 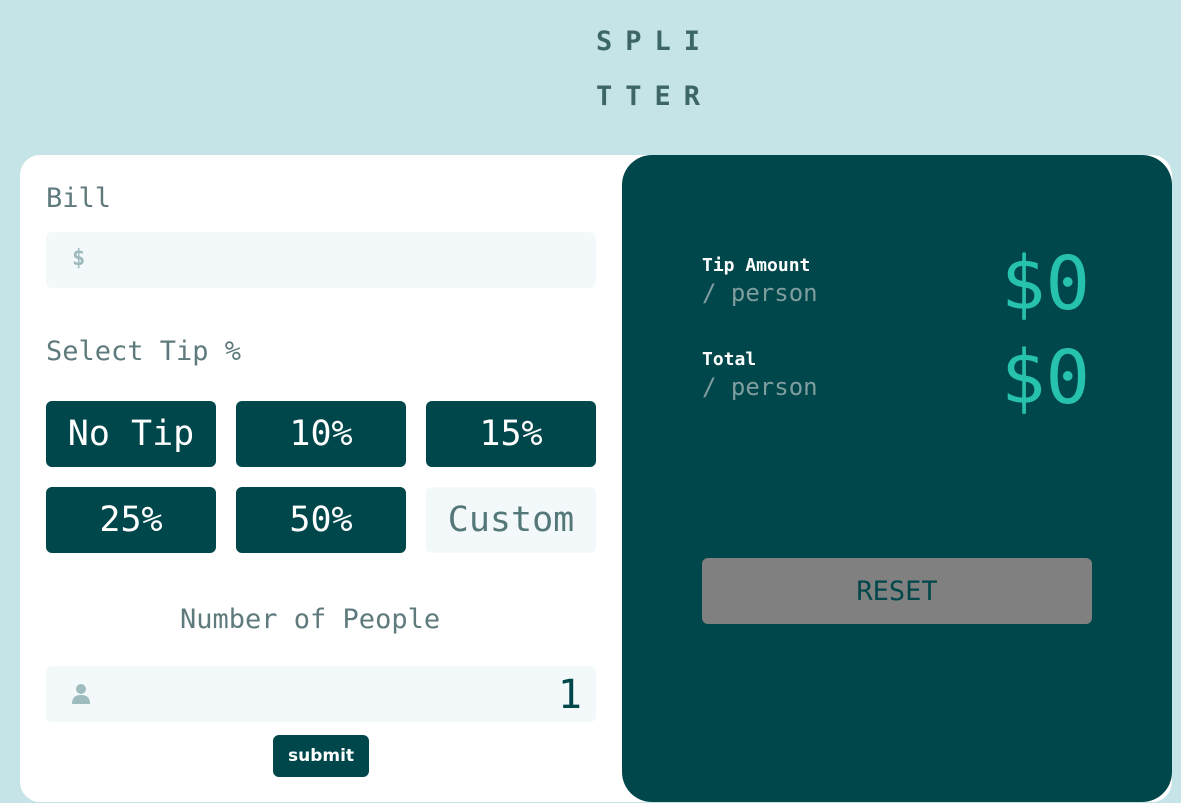 What do you see at coordinates (569, 695) in the screenshot?
I see `people-value: 1` at bounding box center [569, 695].